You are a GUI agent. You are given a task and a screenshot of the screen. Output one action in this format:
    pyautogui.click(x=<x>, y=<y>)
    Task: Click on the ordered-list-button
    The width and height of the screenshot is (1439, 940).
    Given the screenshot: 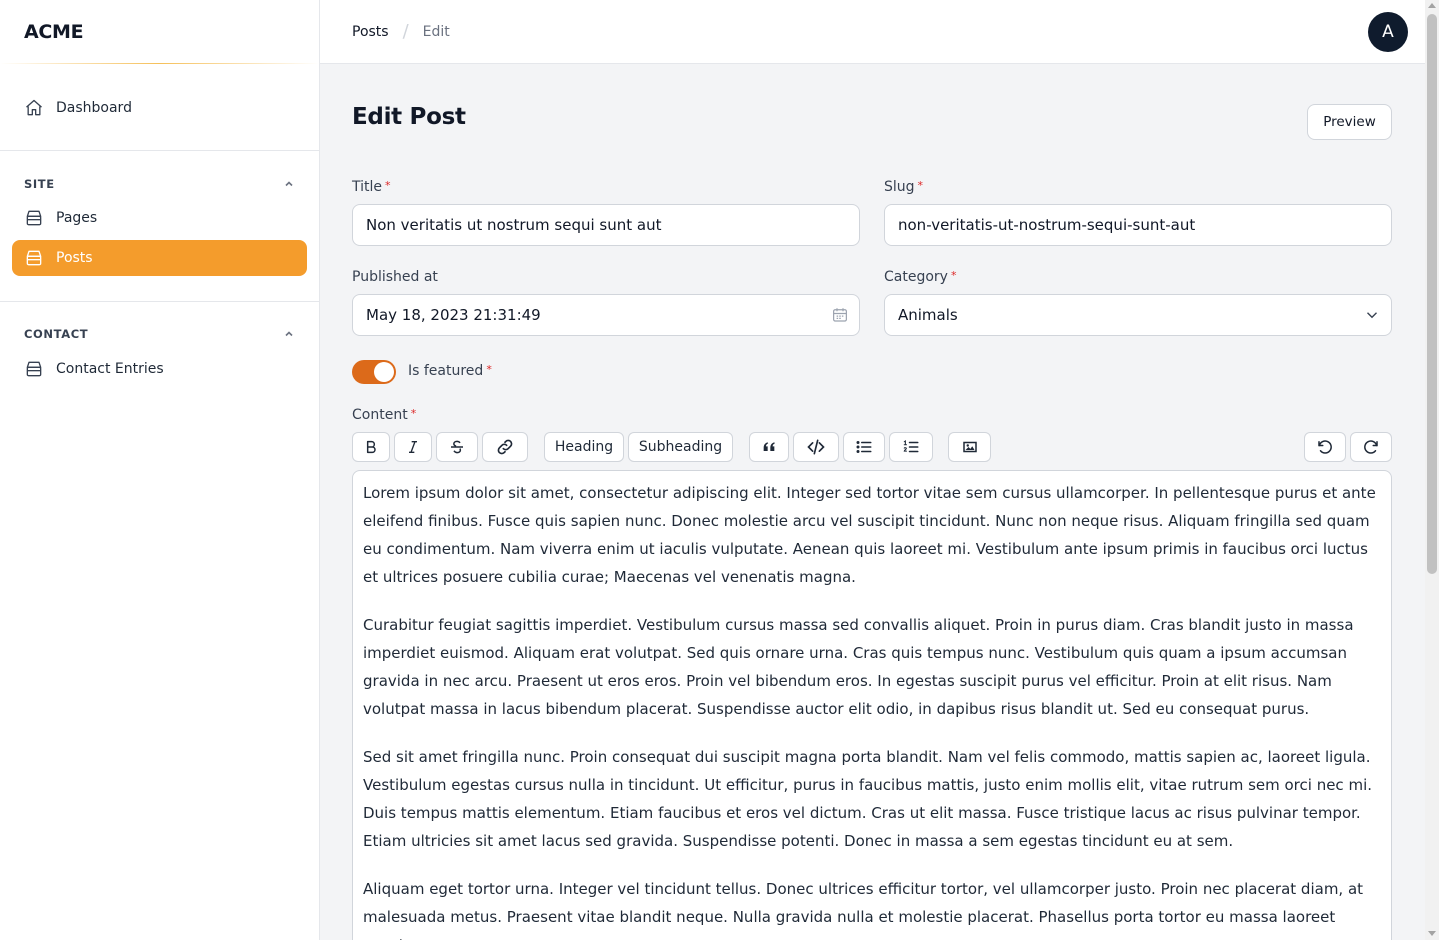 What is the action you would take?
    pyautogui.click(x=911, y=447)
    